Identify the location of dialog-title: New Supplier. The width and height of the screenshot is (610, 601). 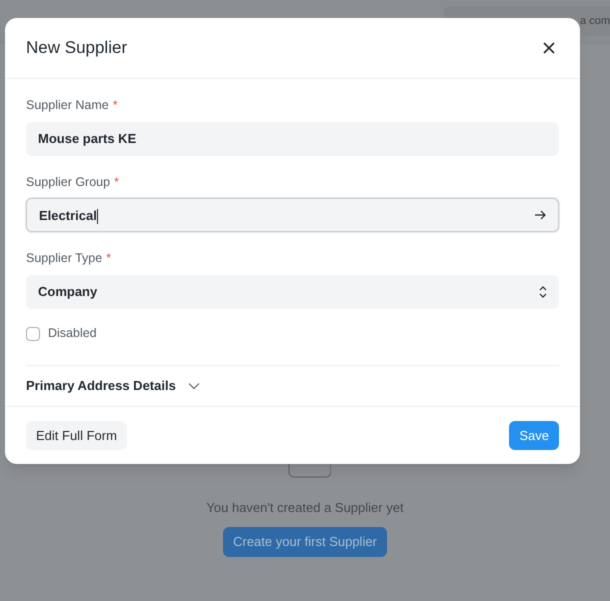
(77, 48).